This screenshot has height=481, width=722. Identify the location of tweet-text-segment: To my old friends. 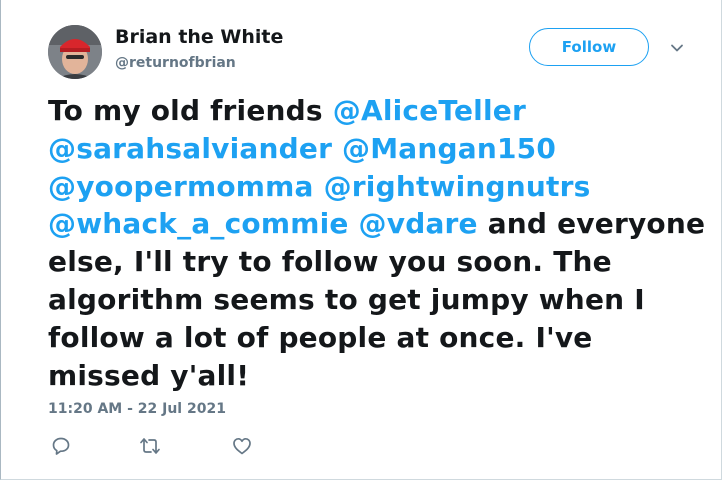
(190, 110).